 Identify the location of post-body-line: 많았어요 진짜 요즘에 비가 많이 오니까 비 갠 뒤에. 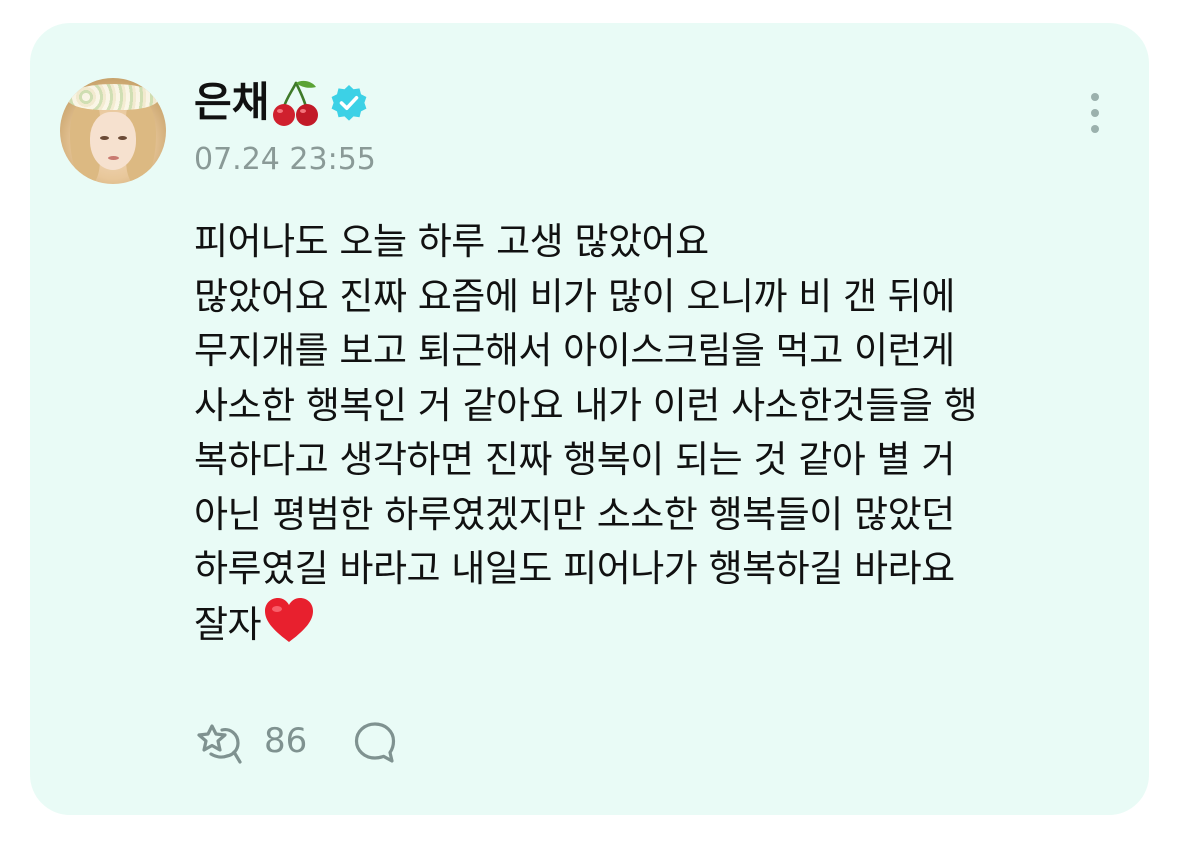
(574, 296).